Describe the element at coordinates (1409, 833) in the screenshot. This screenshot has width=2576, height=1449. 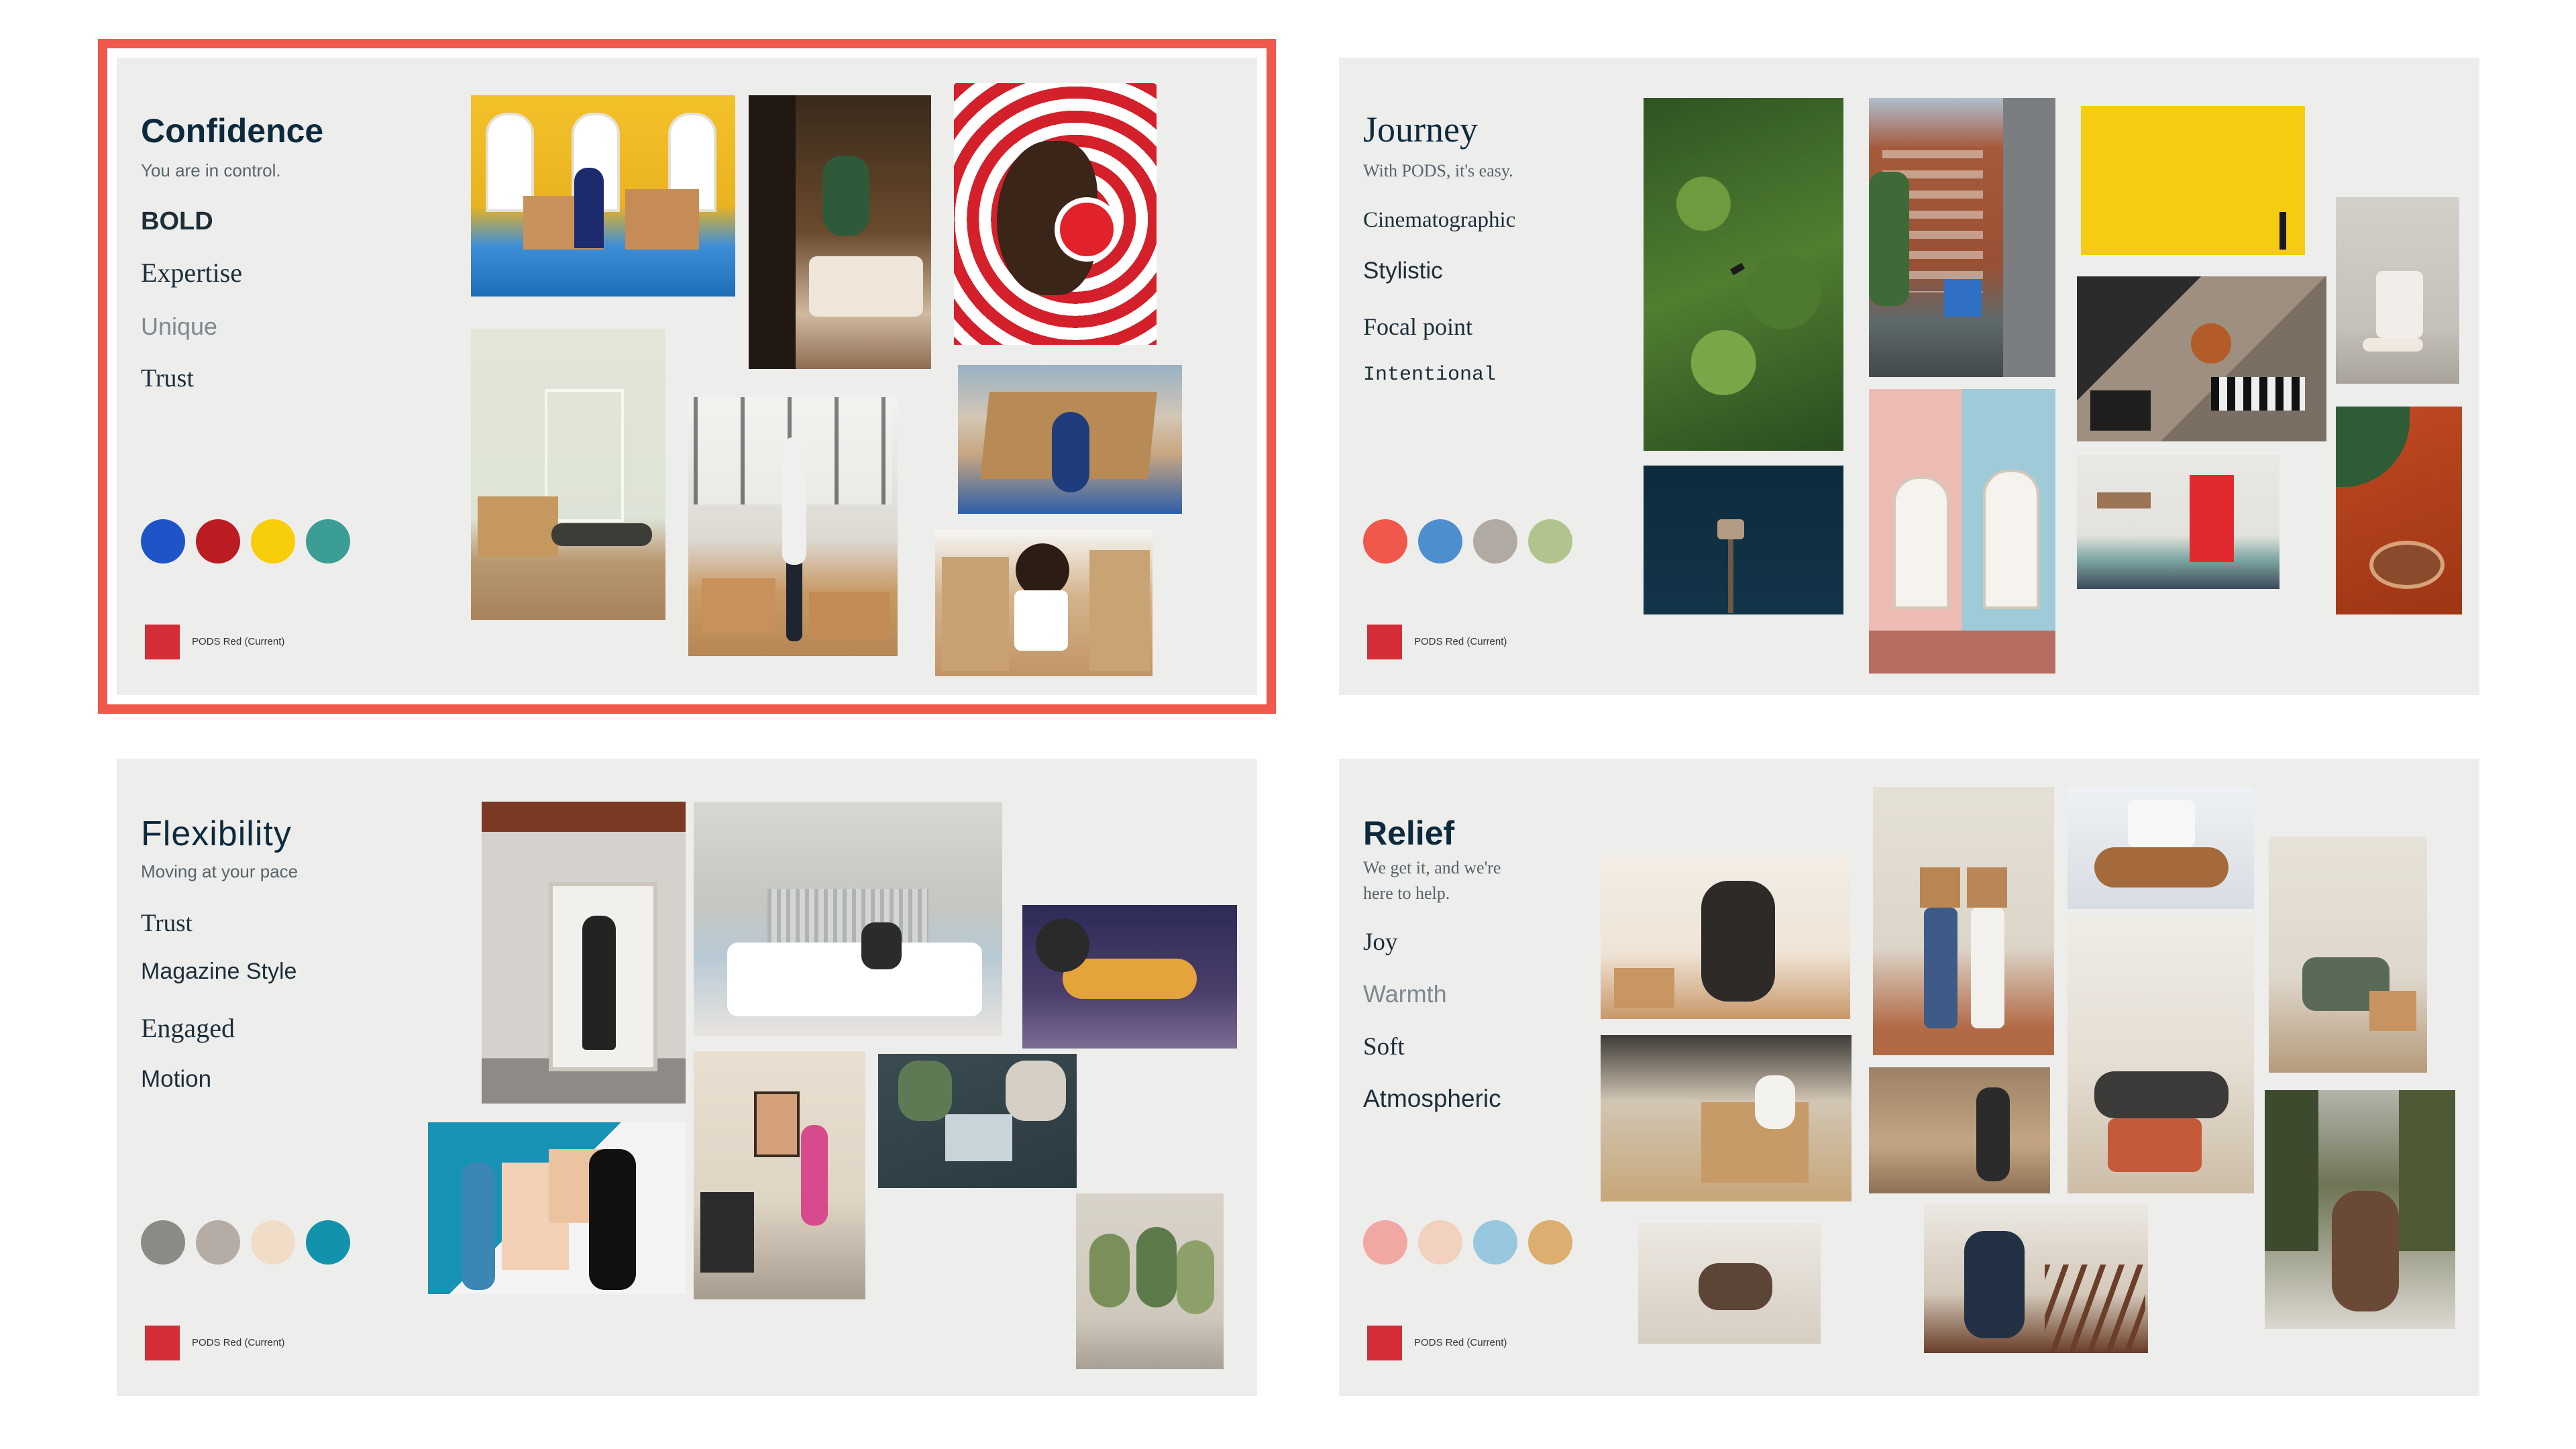
I see `board-title: Relief` at that location.